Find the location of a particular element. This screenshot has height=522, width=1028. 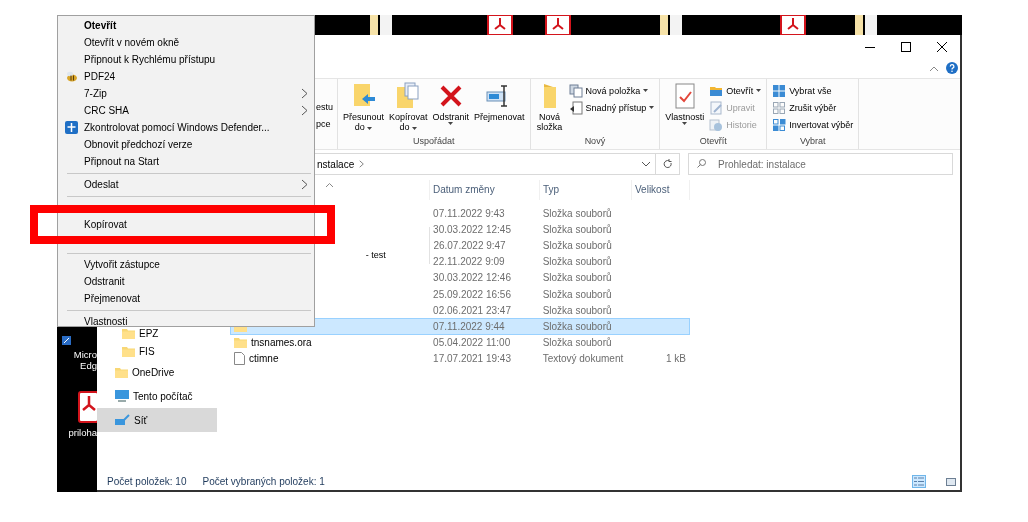

menu-item: CRC SHA is located at coordinates (186, 110).